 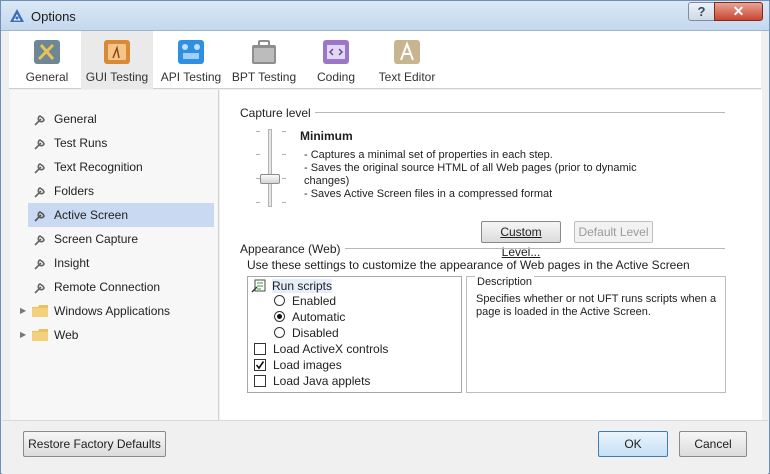 I want to click on capture-description-line: changes), so click(x=327, y=181).